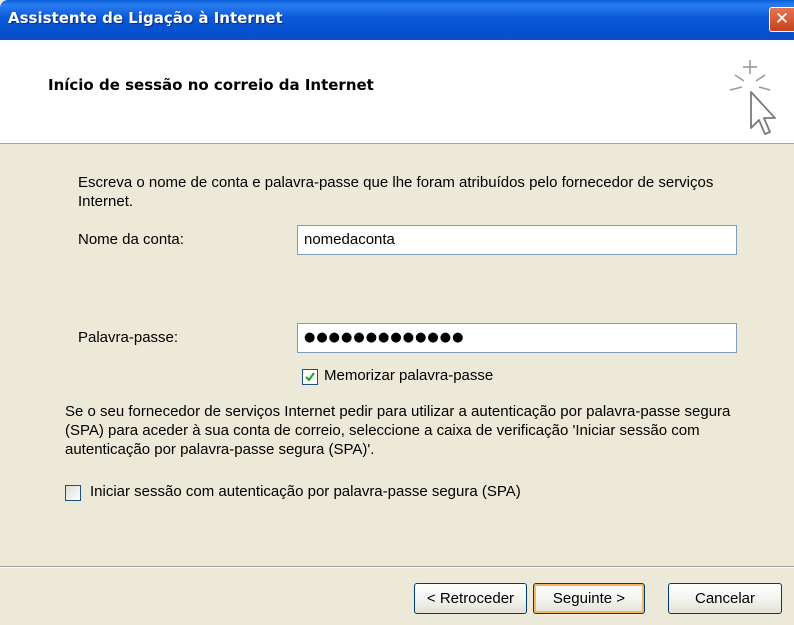 This screenshot has height=625, width=794. I want to click on wizard-cursor-icon, so click(752, 97).